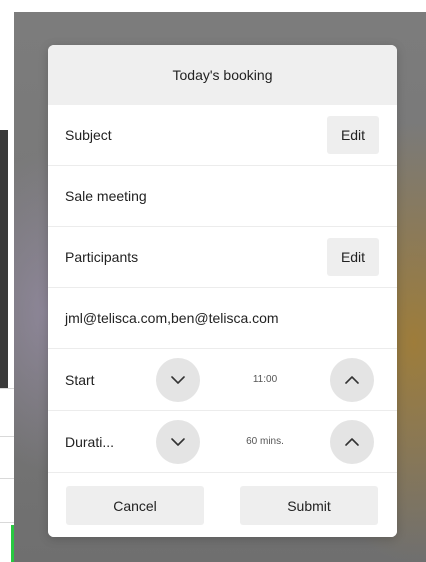  I want to click on dialog-header: Today's booking, so click(222, 75).